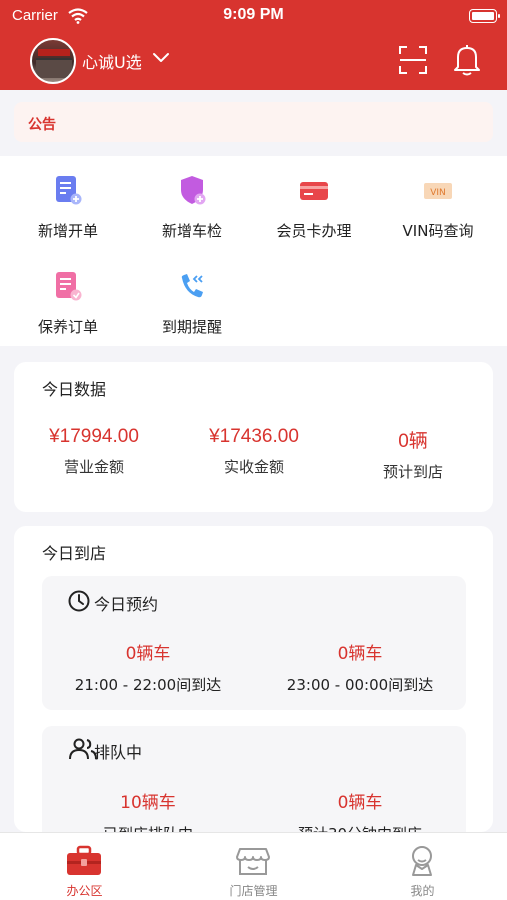 This screenshot has width=507, height=900. What do you see at coordinates (254, 786) in the screenshot?
I see `queue-panel: 排队中 10辆车 已到店排队中 0辆车 预计30分钟内到店` at bounding box center [254, 786].